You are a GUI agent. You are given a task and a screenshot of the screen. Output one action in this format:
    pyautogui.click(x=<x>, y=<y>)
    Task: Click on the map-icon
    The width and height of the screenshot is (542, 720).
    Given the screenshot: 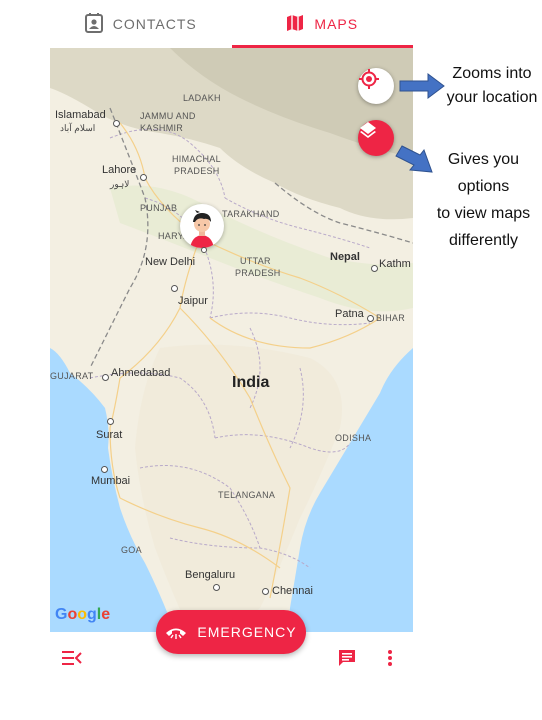 What is the action you would take?
    pyautogui.click(x=295, y=24)
    